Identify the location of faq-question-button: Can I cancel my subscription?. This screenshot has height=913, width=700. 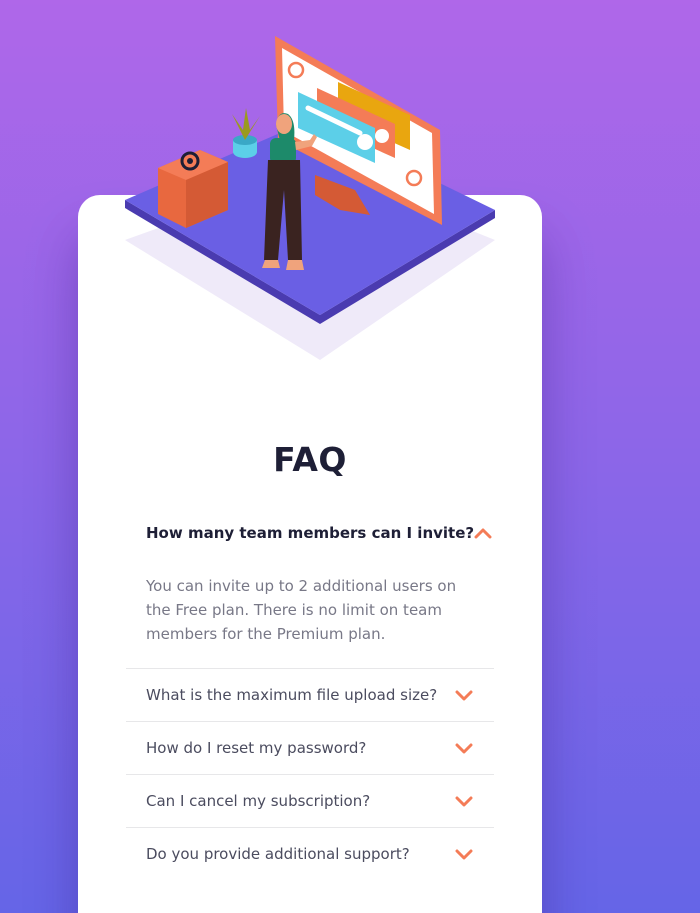
(310, 801).